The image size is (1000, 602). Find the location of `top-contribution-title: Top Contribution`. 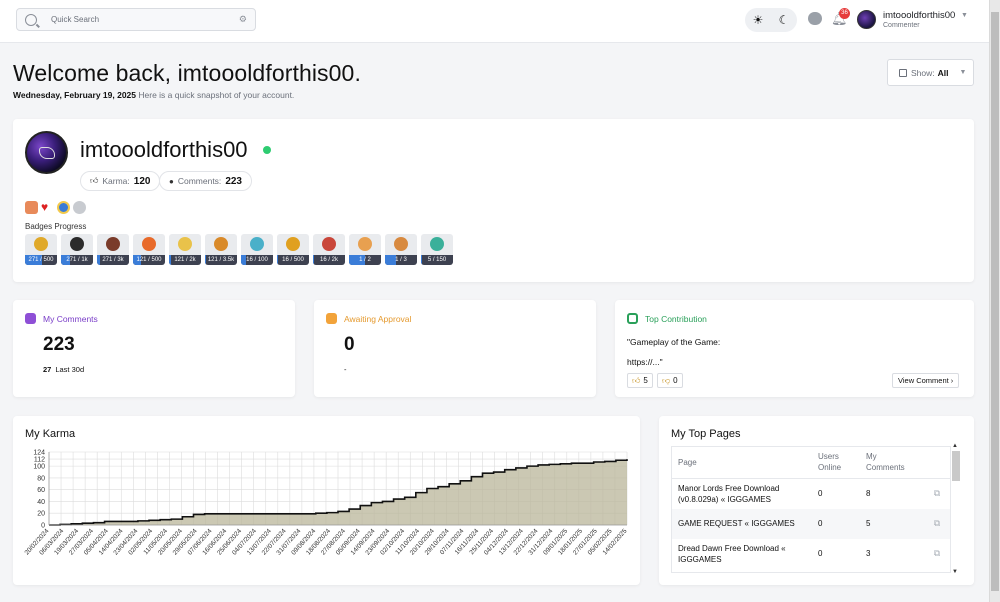

top-contribution-title: Top Contribution is located at coordinates (676, 318).